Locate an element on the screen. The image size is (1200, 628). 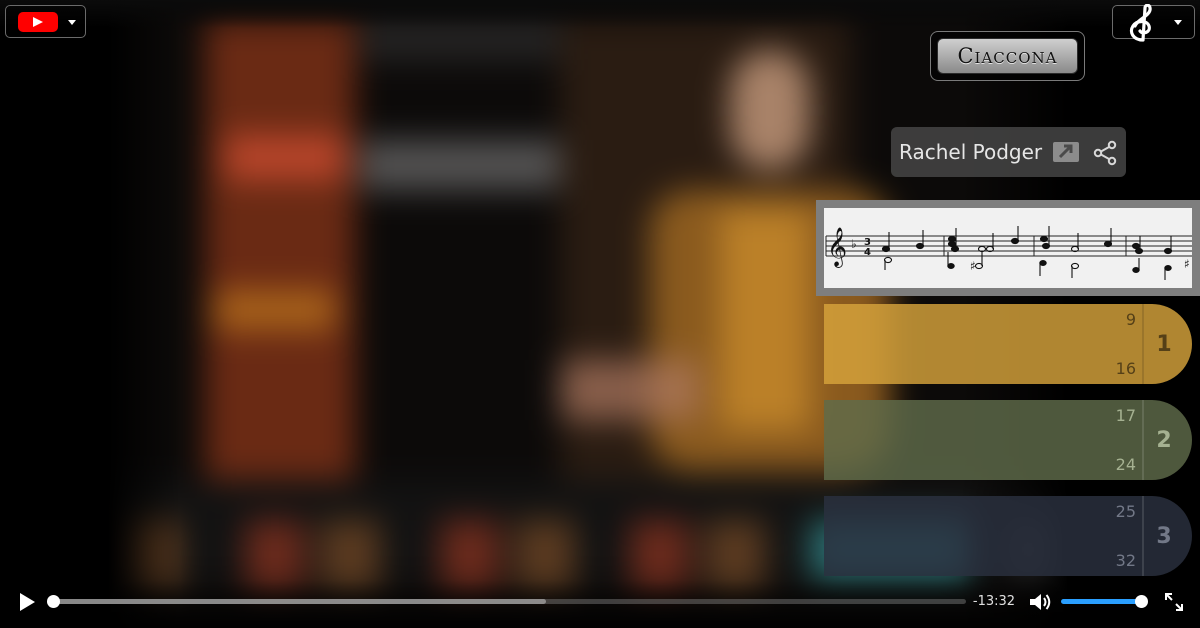
clef-menu-button is located at coordinates (1153, 23).